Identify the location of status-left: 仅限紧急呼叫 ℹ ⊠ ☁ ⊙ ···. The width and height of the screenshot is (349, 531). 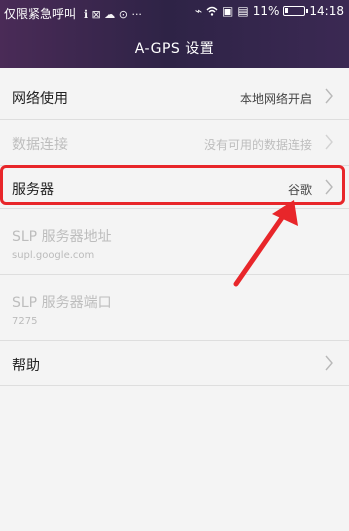
(73, 13).